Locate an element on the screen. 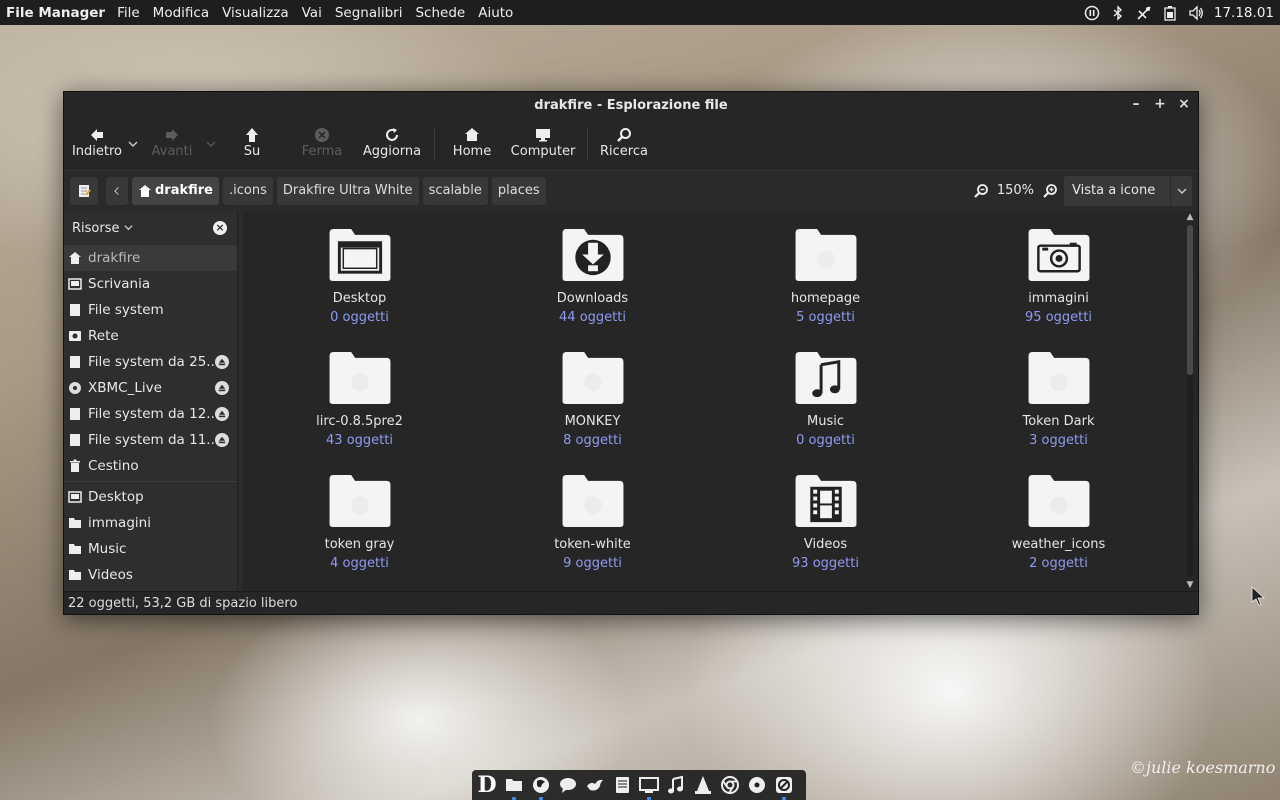 This screenshot has height=800, width=1280. sidebar-header: Risorse × is located at coordinates (150, 228).